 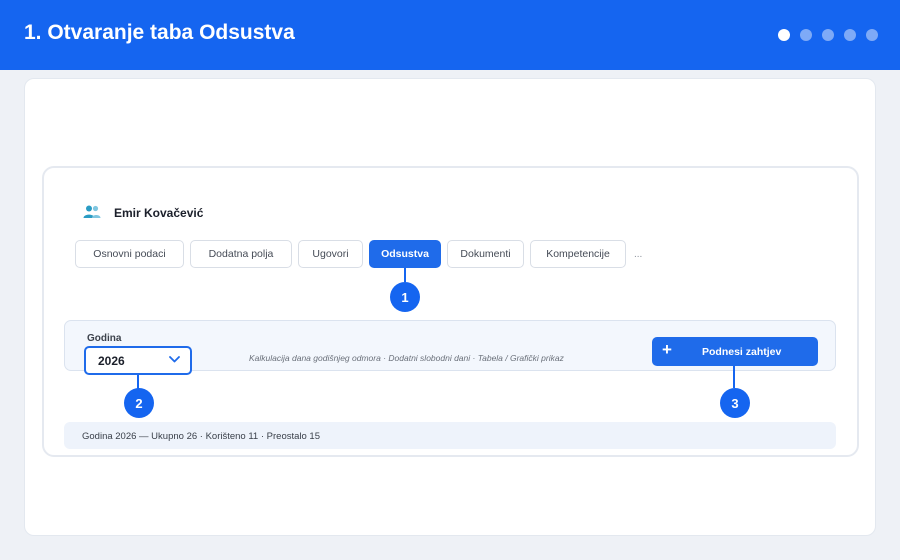 I want to click on step-marker-3: 3, so click(x=735, y=403).